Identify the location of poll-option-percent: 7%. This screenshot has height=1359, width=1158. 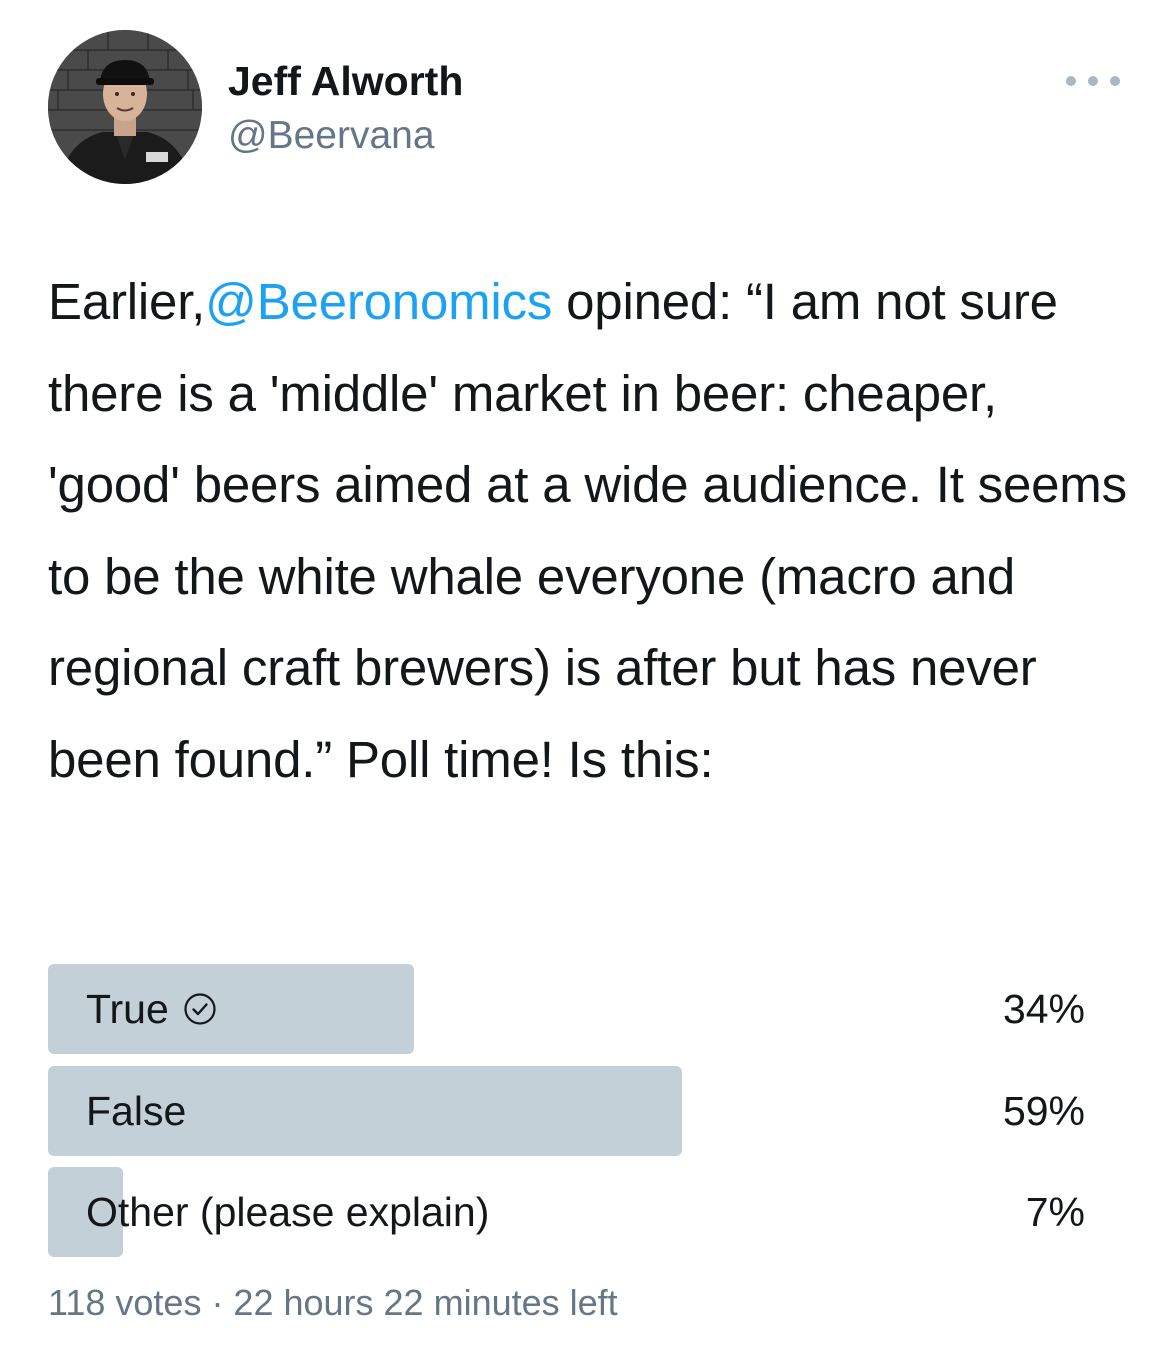
(1055, 1212).